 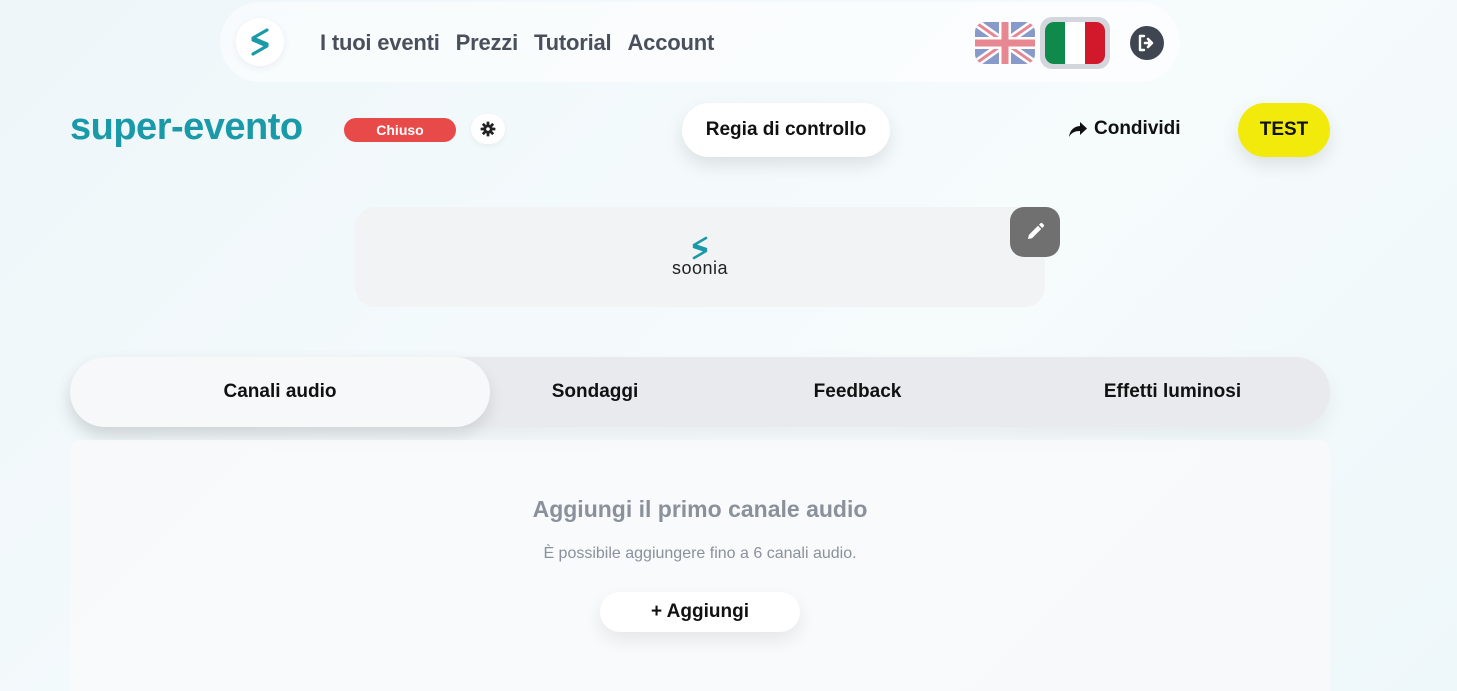 I want to click on top-navbar: I tuoi eventi Prezzi Tutorial Account, so click(x=700, y=42).